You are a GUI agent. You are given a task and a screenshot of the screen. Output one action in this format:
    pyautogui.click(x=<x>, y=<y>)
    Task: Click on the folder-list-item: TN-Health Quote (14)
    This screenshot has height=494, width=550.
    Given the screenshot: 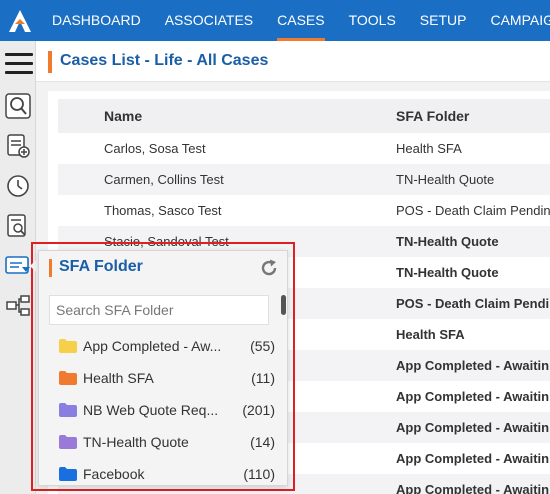 What is the action you would take?
    pyautogui.click(x=166, y=443)
    